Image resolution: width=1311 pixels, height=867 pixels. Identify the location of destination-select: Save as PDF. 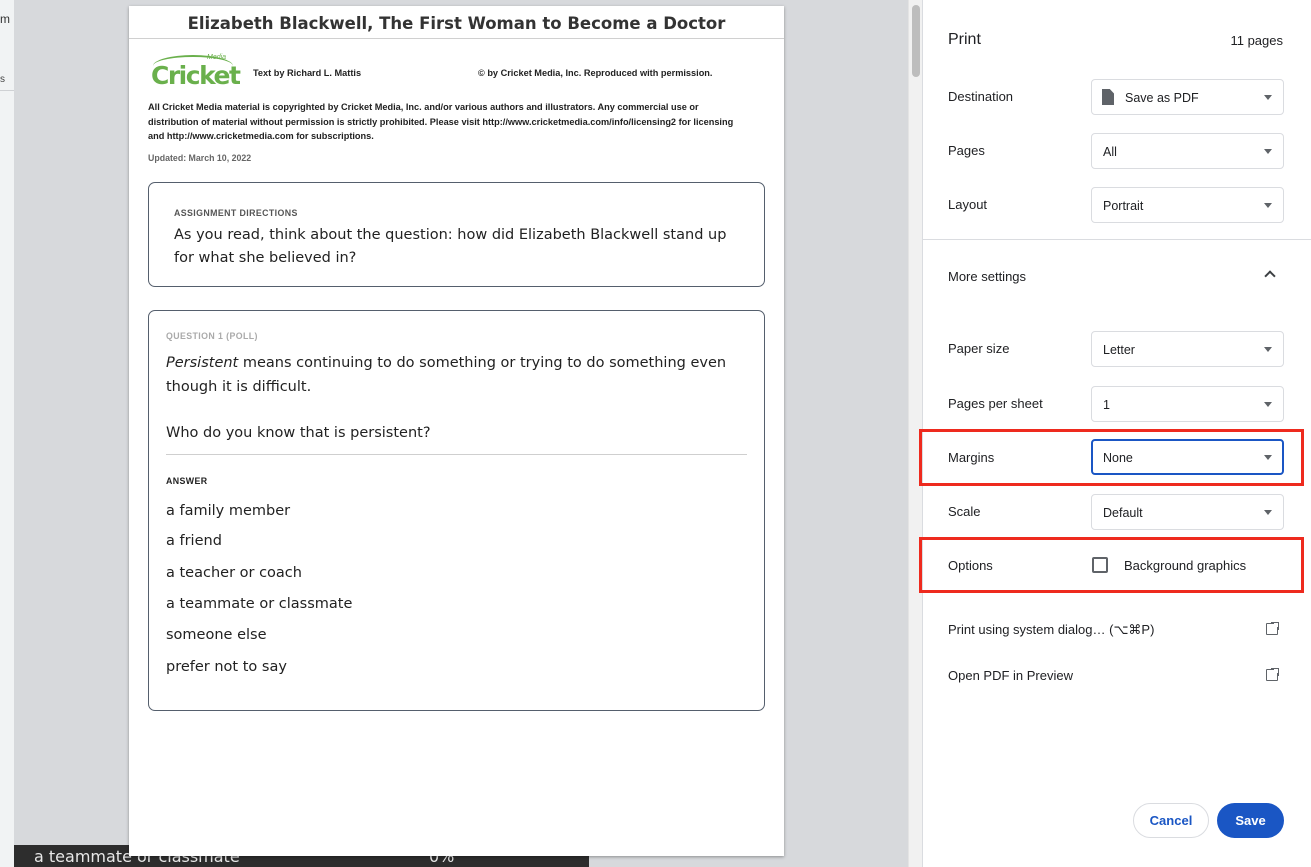
(1187, 97).